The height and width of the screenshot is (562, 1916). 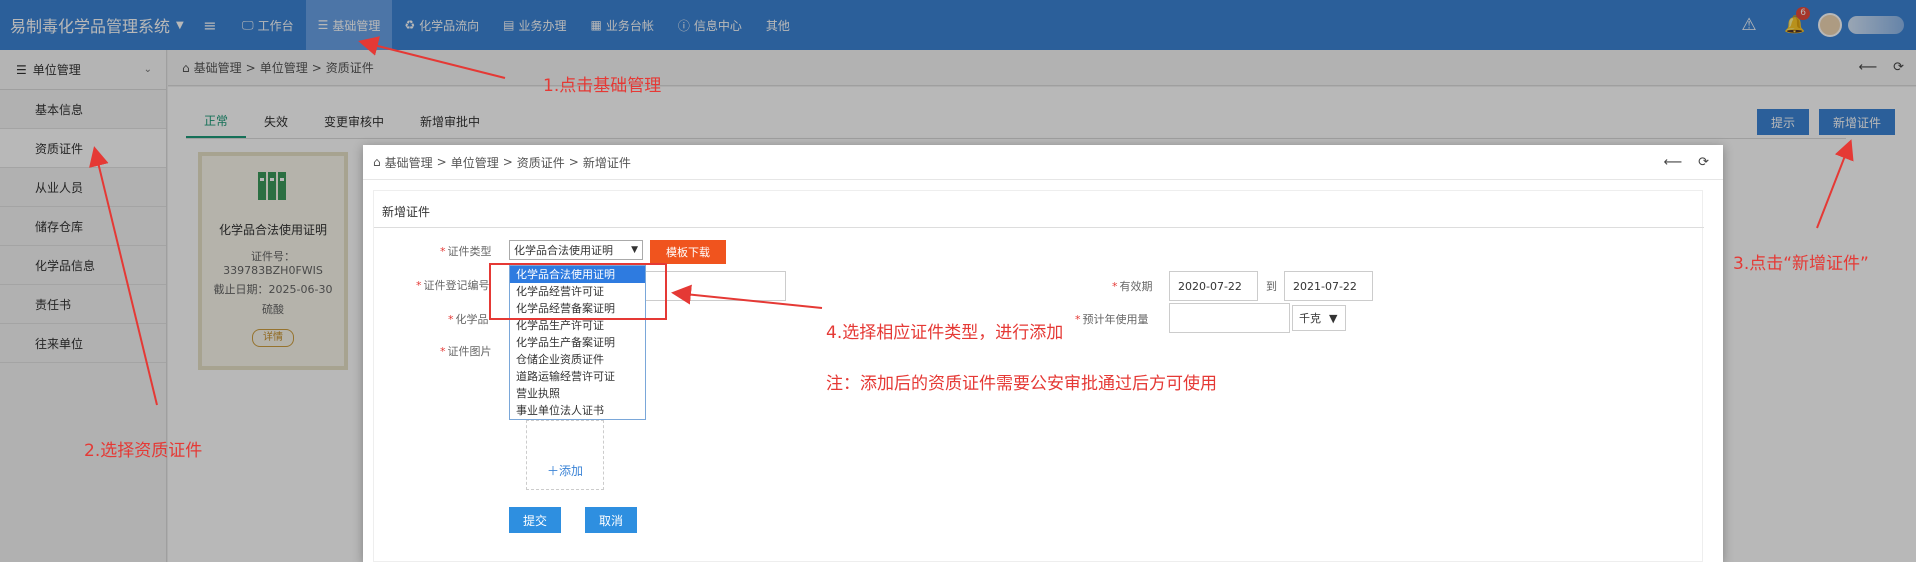 I want to click on cancel-button: 取消, so click(x=611, y=520).